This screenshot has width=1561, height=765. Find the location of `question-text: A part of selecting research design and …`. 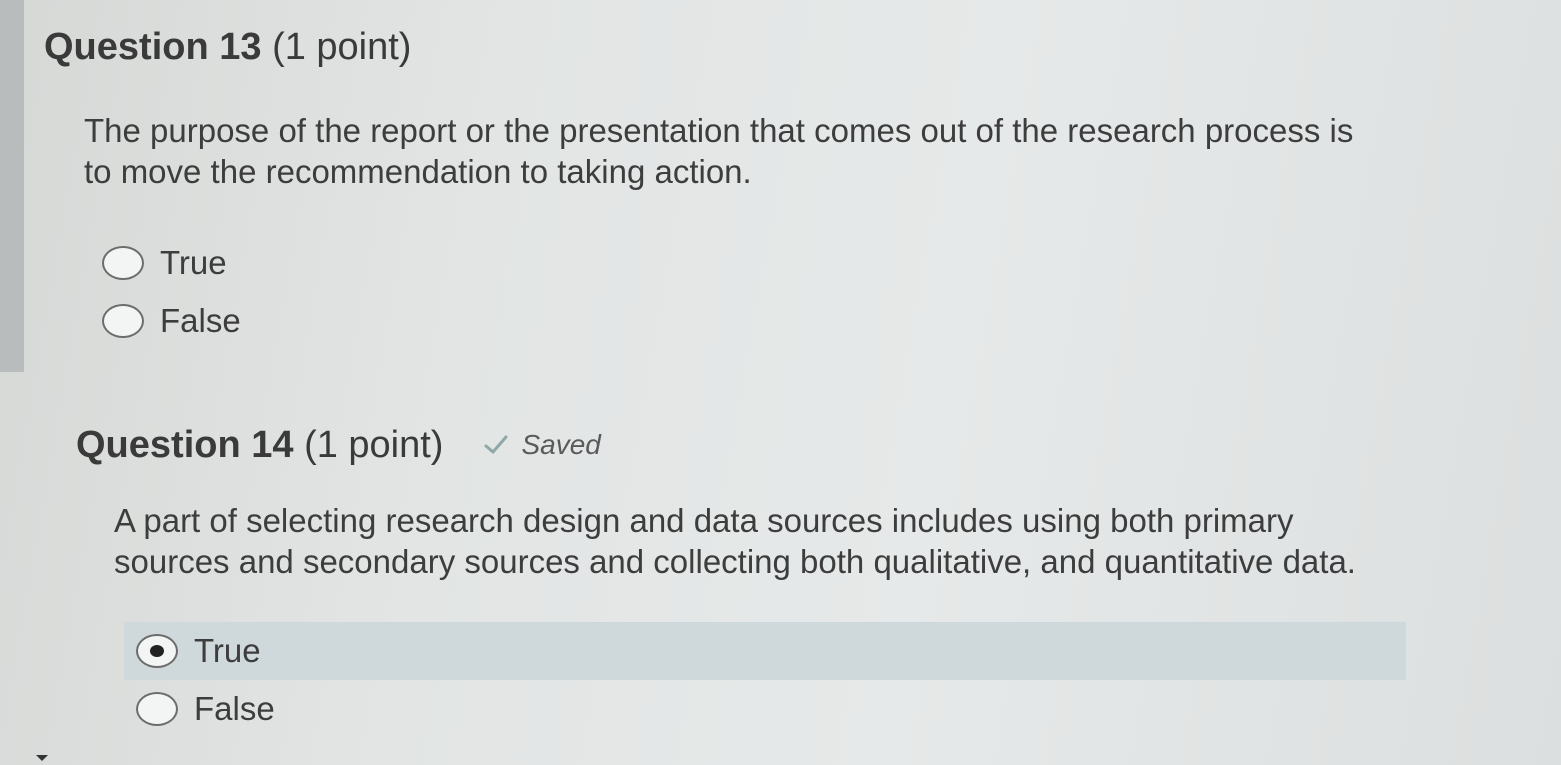

question-text: A part of selecting research design and … is located at coordinates (735, 541).